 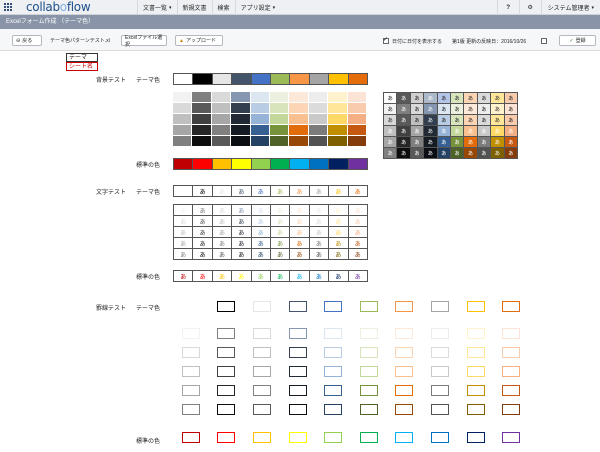 What do you see at coordinates (144, 41) in the screenshot?
I see `select-file-button: Excelファイル選択` at bounding box center [144, 41].